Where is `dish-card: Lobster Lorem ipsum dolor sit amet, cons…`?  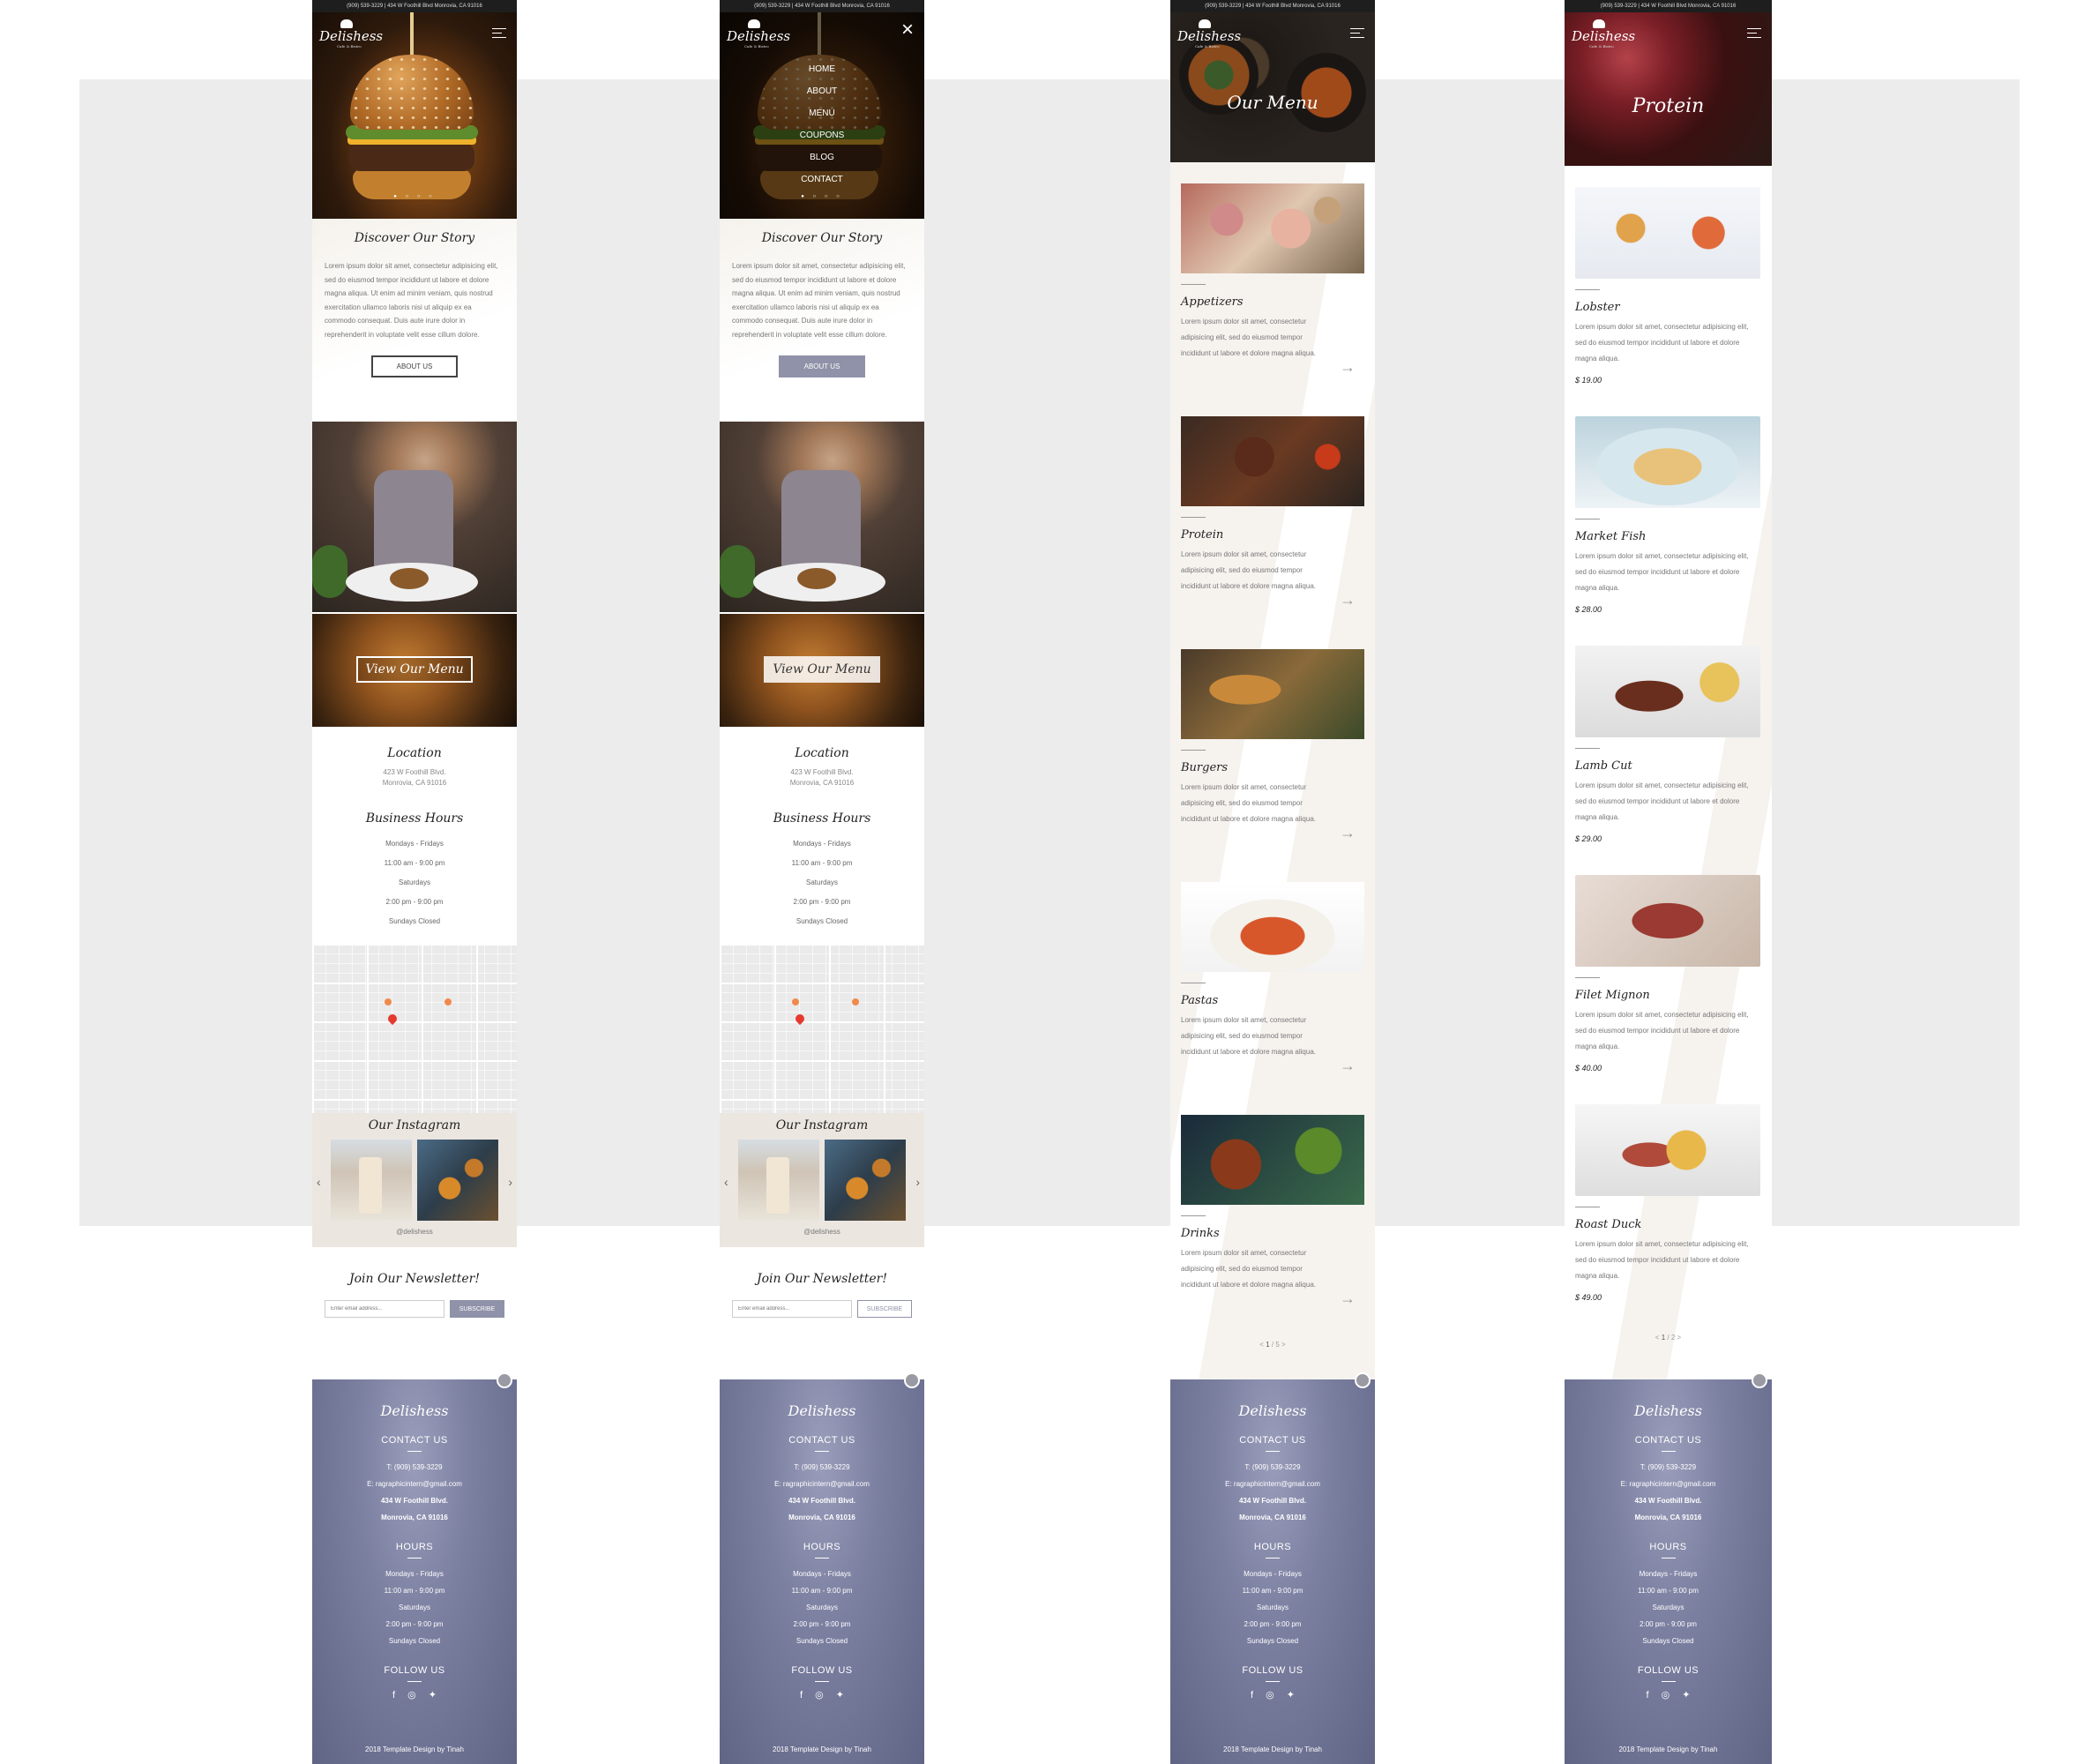
dish-card: Lobster Lorem ipsum dolor sit amet, cons… is located at coordinates (1668, 301).